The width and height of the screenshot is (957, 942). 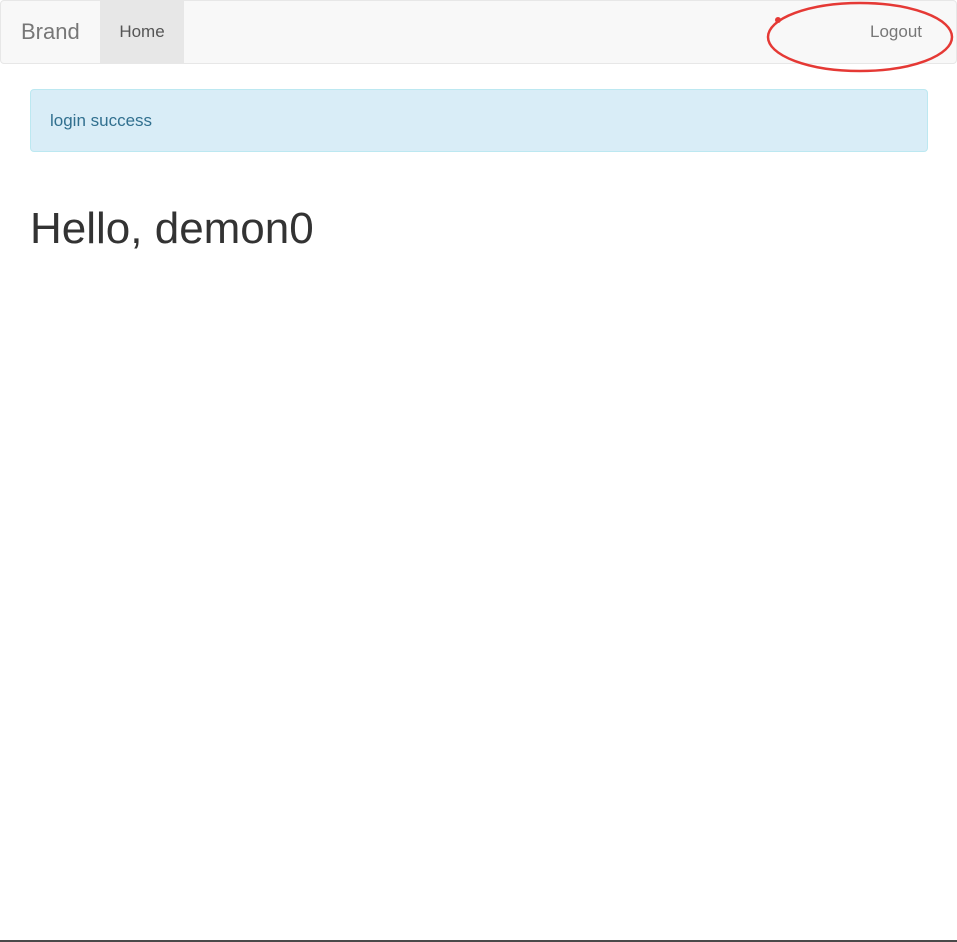 I want to click on alert-info: login success, so click(x=479, y=120).